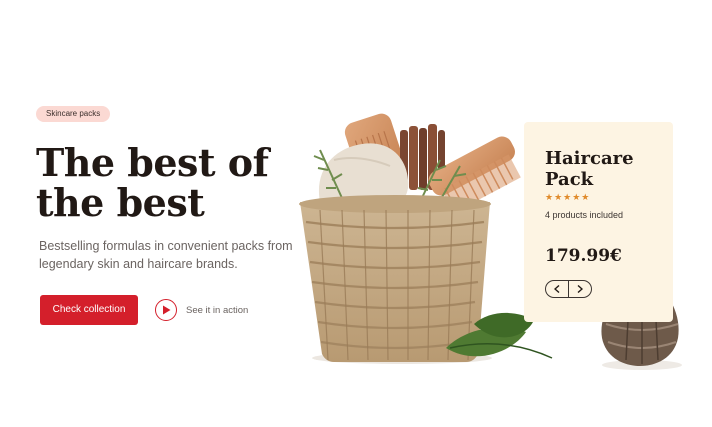  Describe the element at coordinates (568, 197) in the screenshot. I see `rating-stars: ★★★★★` at that location.